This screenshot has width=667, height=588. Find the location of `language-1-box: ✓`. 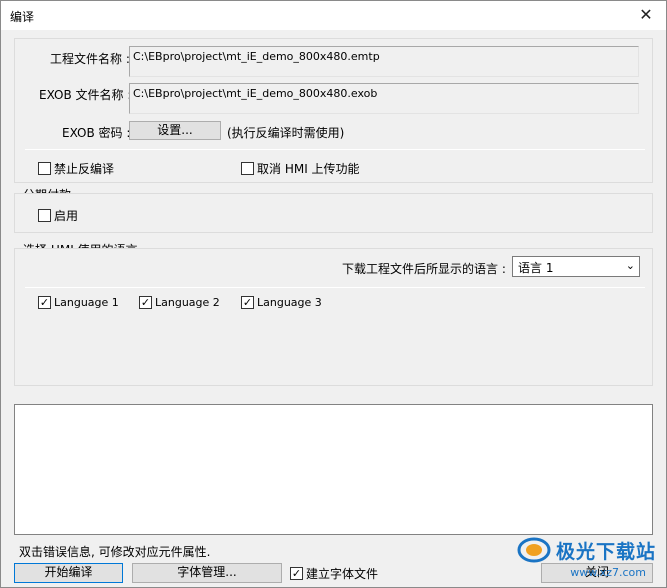

language-1-box: ✓ is located at coordinates (44, 302).